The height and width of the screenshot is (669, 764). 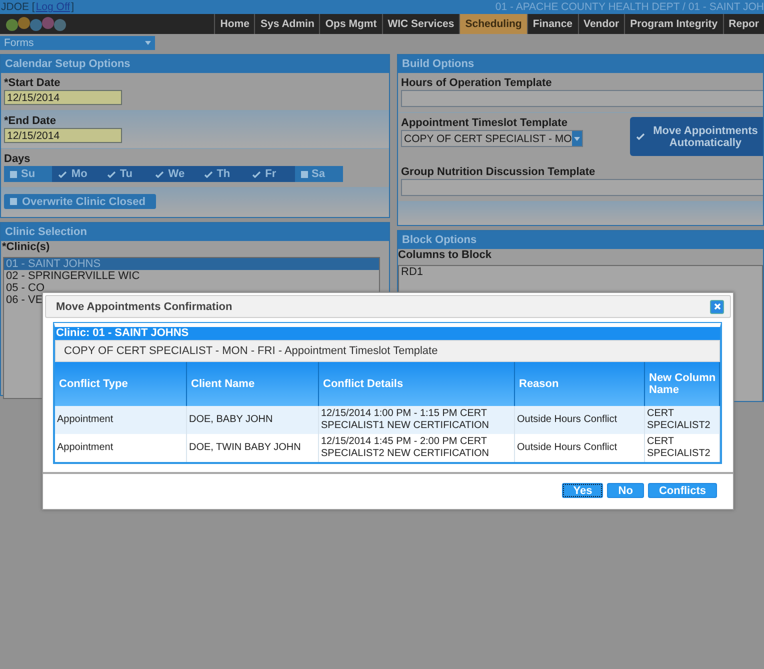 I want to click on day-toggle: Mo, so click(x=76, y=174).